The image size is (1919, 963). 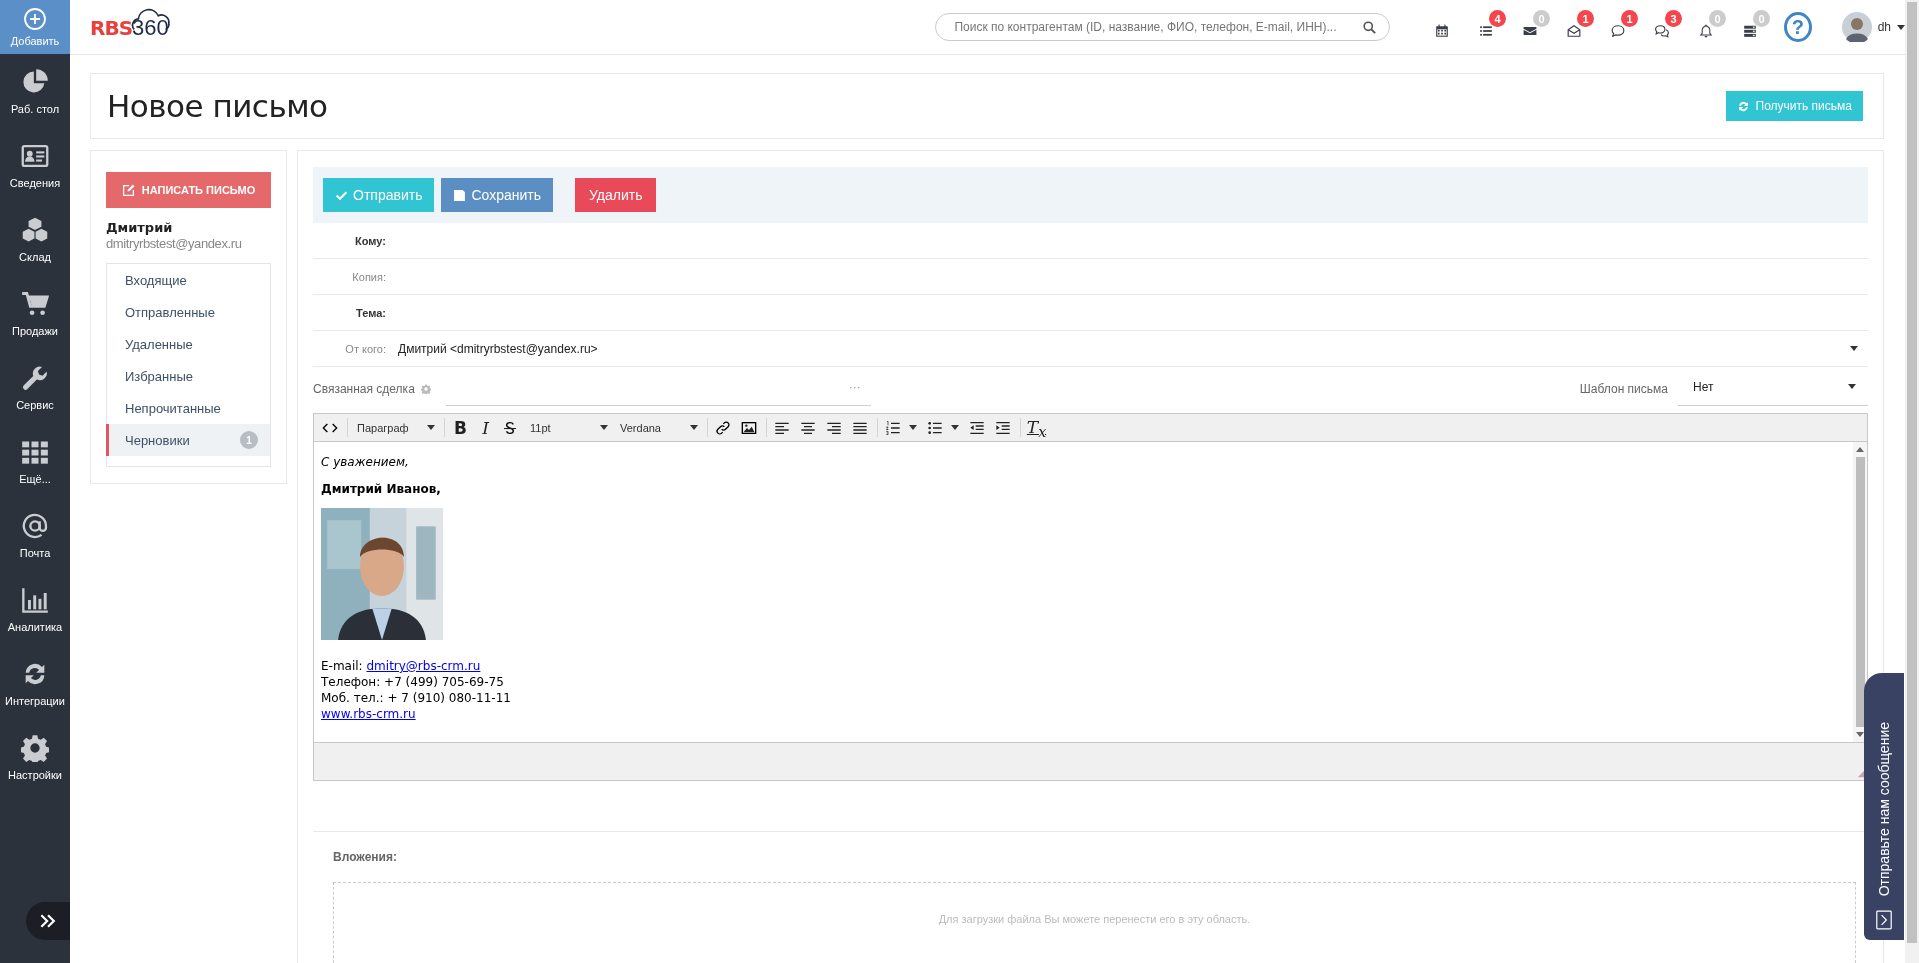 What do you see at coordinates (48, 921) in the screenshot?
I see `expand-button` at bounding box center [48, 921].